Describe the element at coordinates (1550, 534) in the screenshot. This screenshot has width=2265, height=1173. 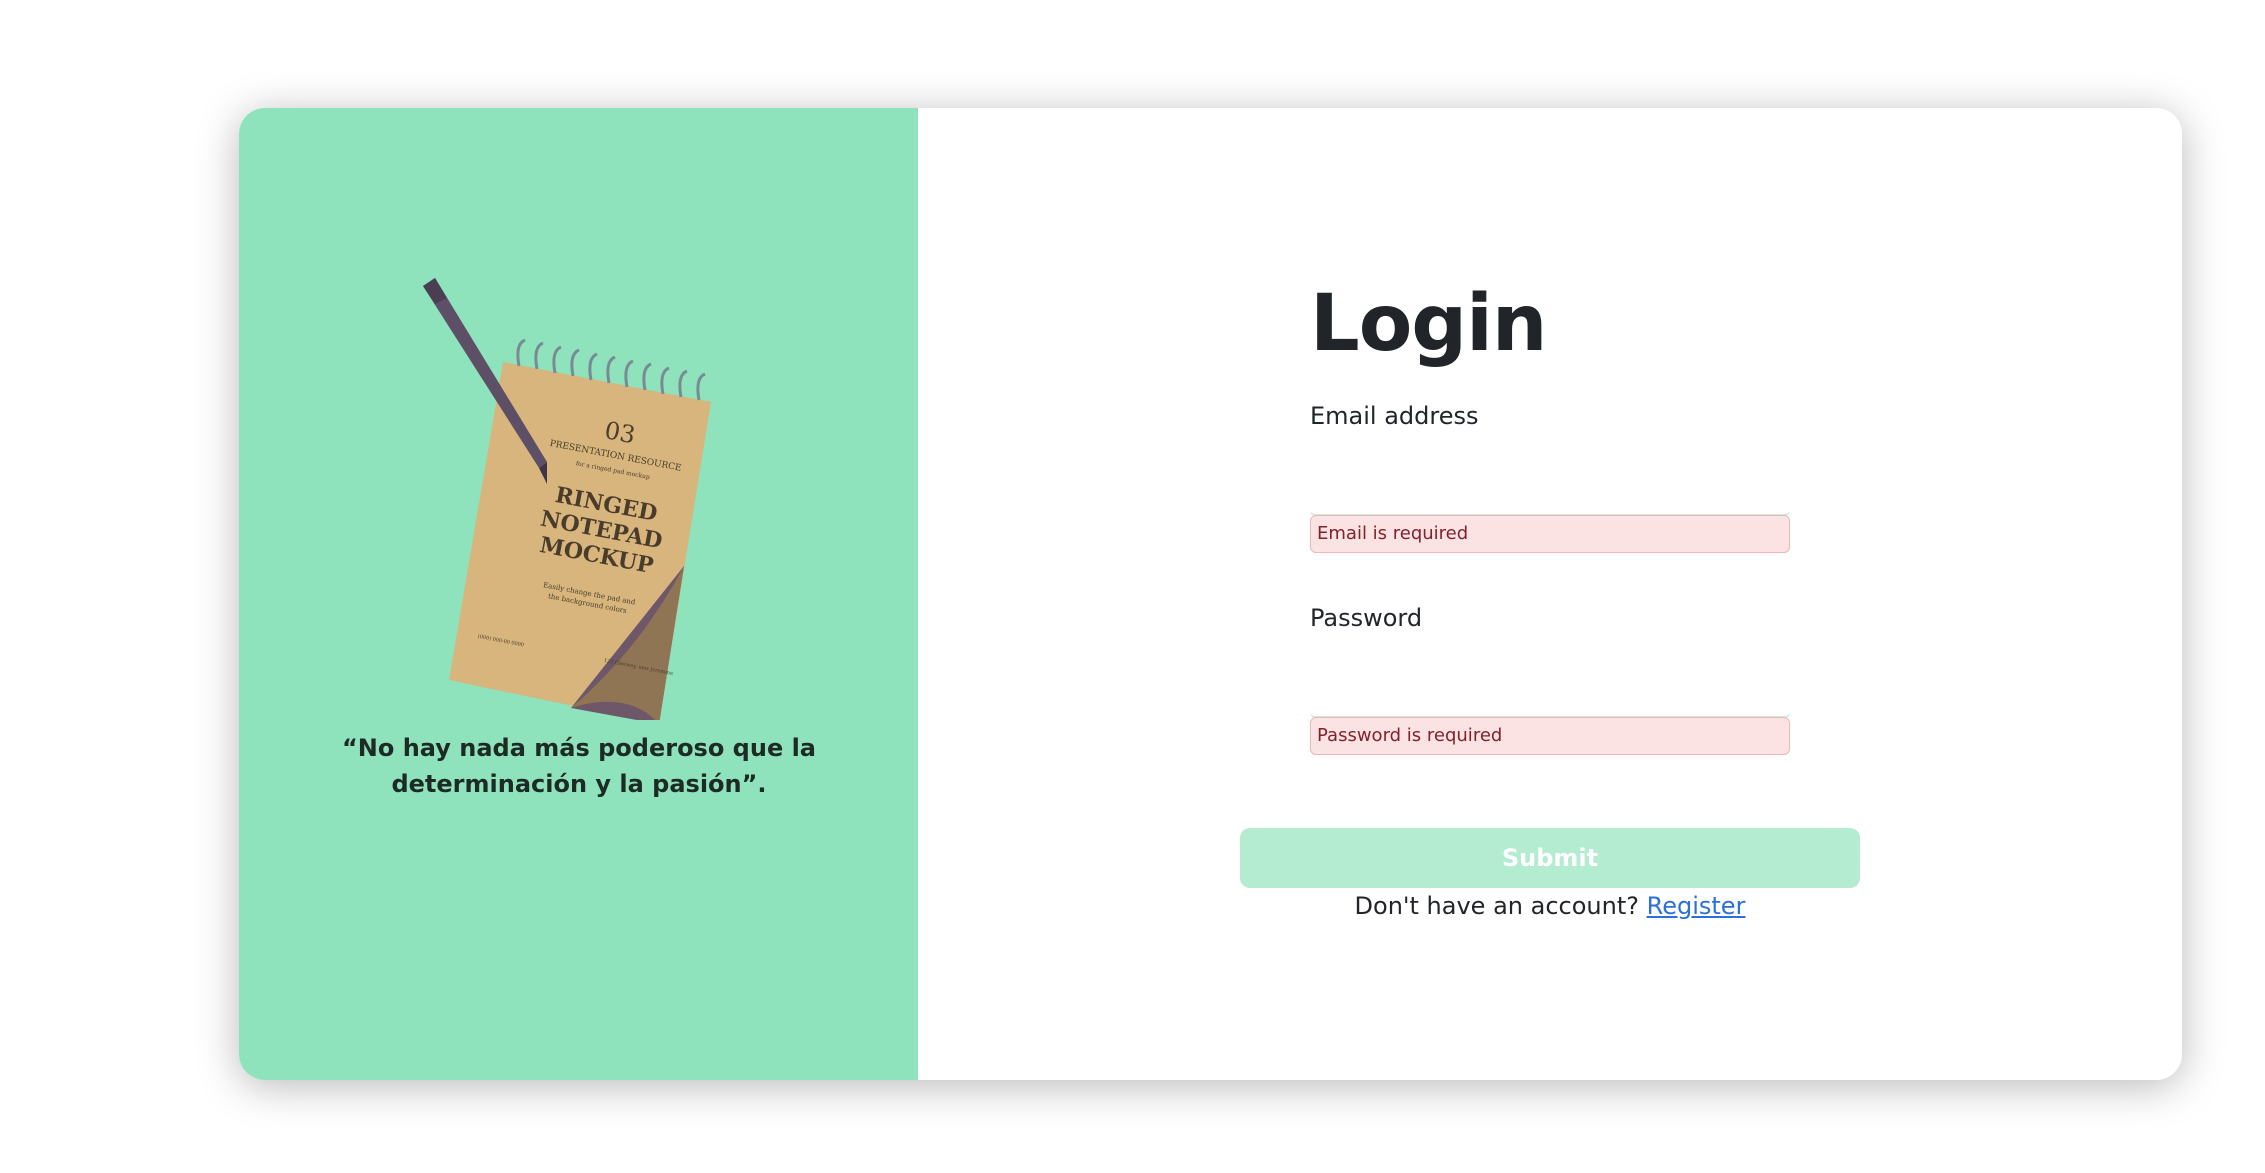
I see `email-error-message: Email is required` at that location.